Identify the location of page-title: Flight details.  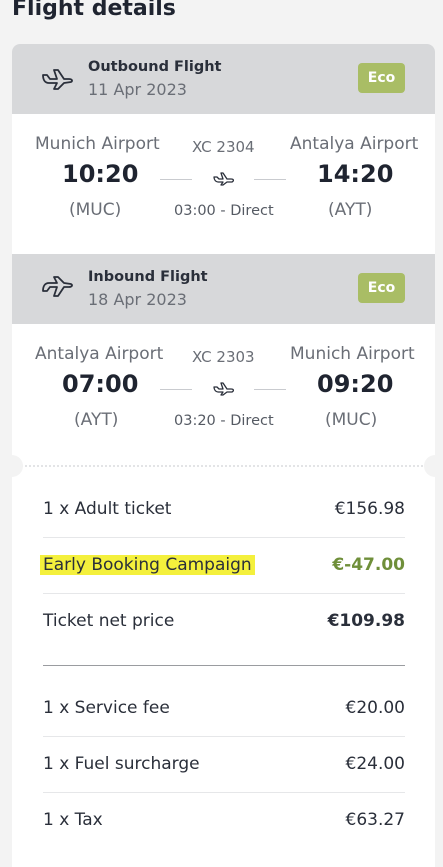
(94, 10).